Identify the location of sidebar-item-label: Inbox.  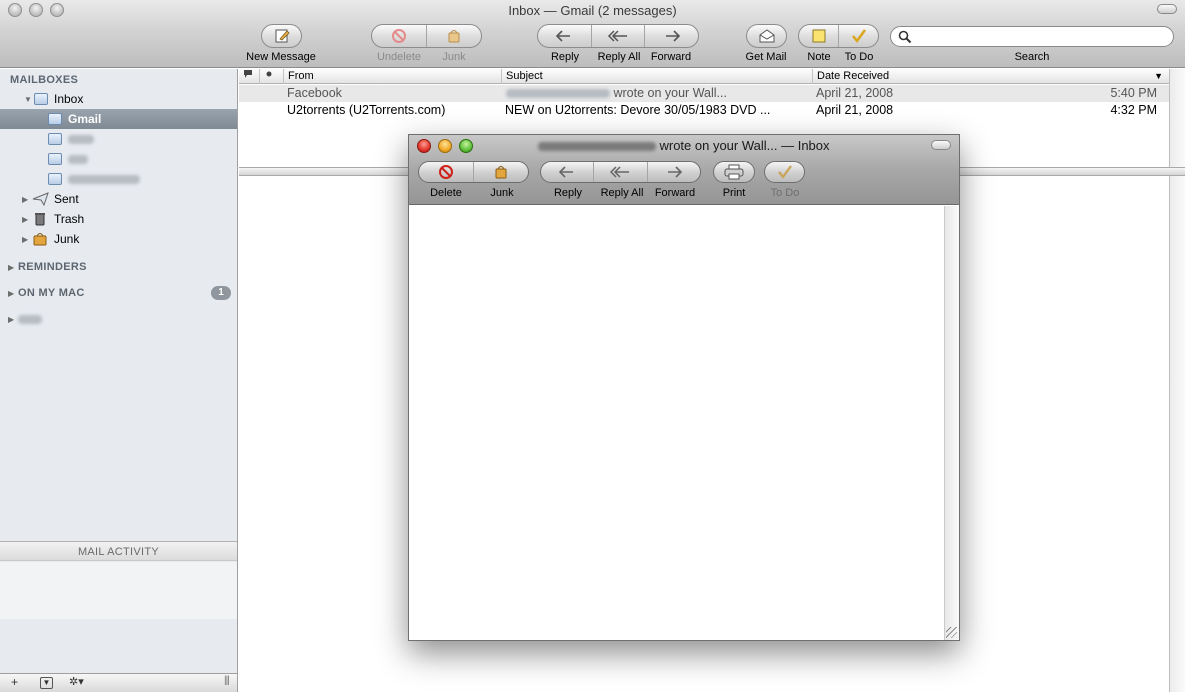
(69, 99).